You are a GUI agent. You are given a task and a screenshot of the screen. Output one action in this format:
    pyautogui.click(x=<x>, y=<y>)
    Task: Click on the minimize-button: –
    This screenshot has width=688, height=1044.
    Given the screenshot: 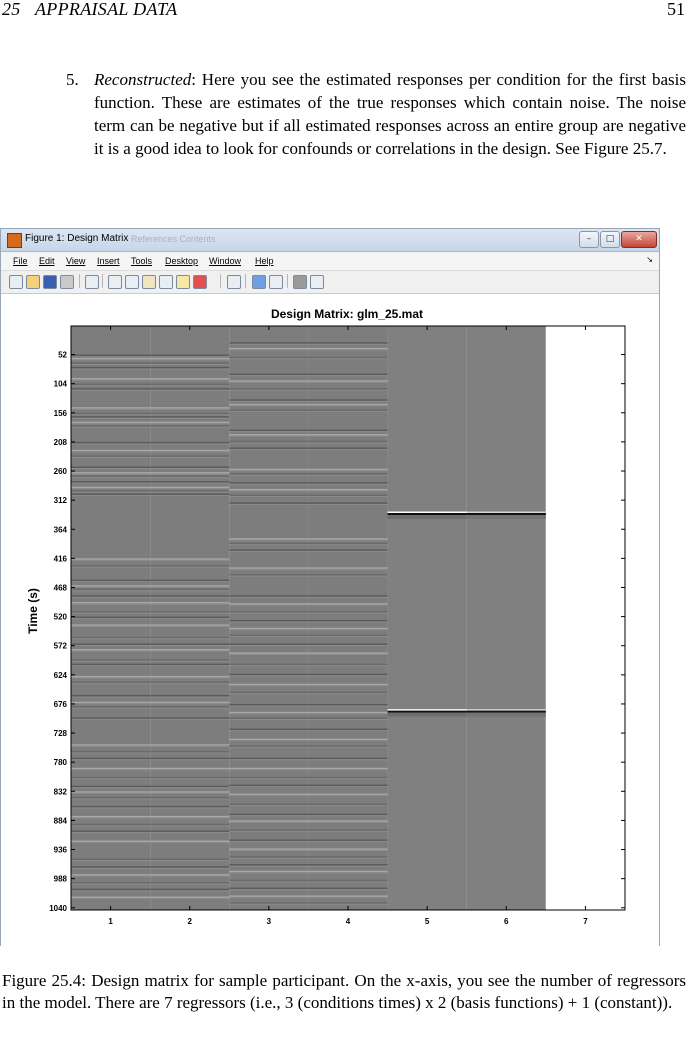 What is the action you would take?
    pyautogui.click(x=589, y=239)
    